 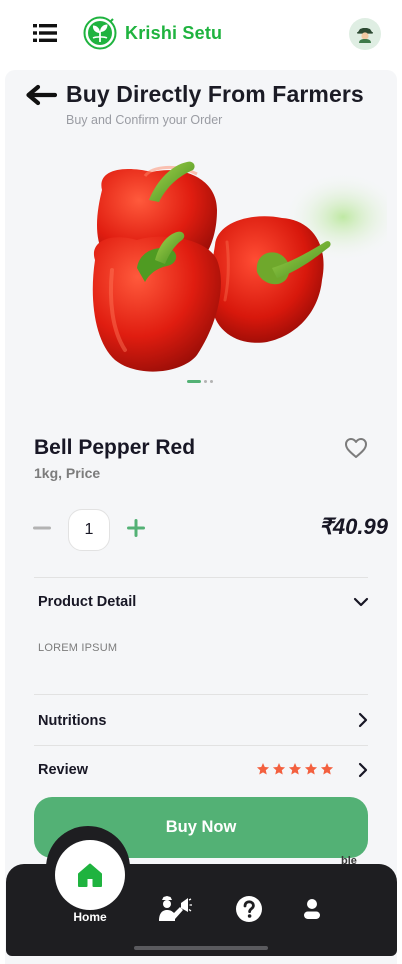 What do you see at coordinates (45, 33) in the screenshot?
I see `menu-icon` at bounding box center [45, 33].